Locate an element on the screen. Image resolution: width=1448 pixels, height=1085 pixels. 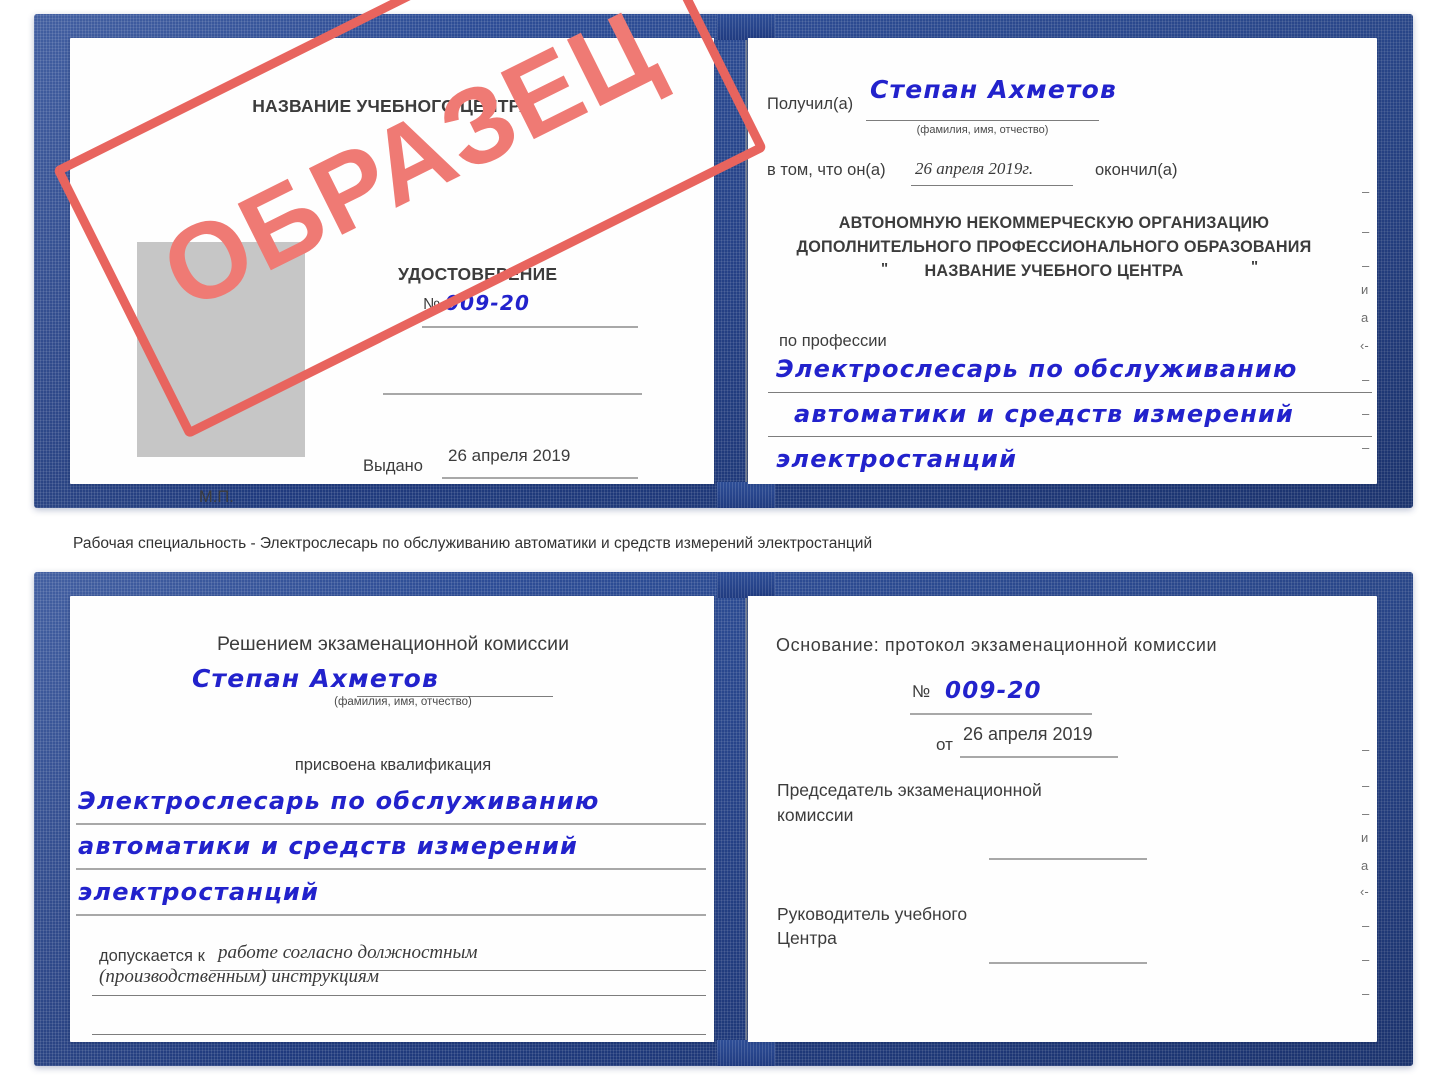
student-name-hint: (фамилия, имя, отчество) is located at coordinates (403, 702).